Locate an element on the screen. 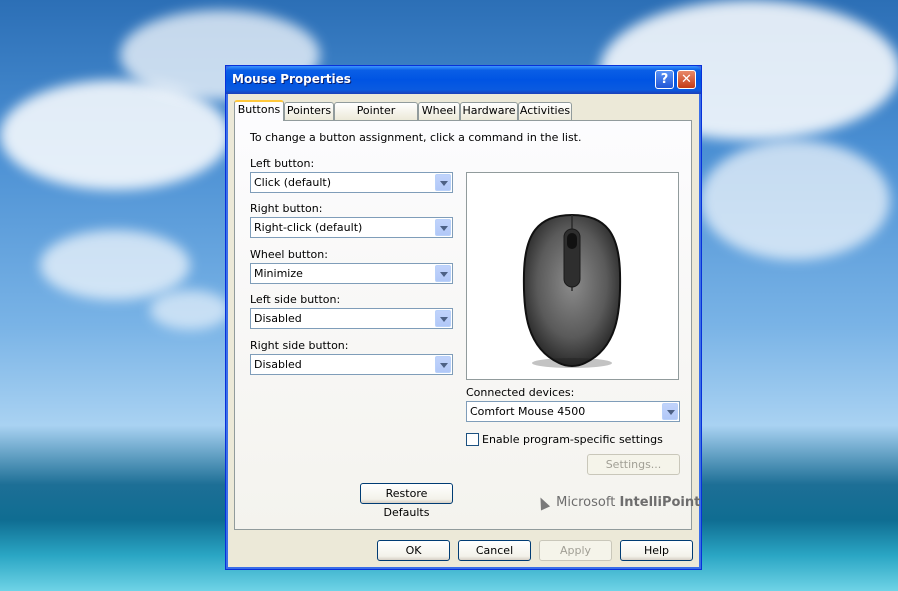 This screenshot has height=591, width=898. help-icon: ? is located at coordinates (664, 79).